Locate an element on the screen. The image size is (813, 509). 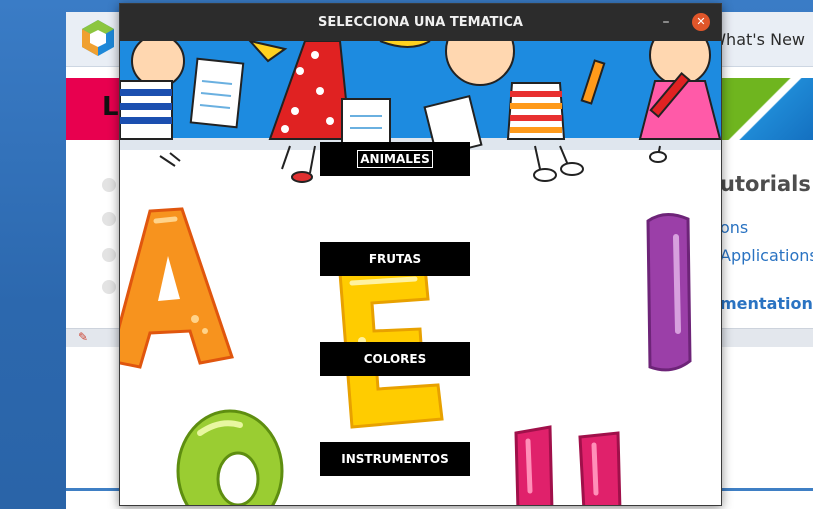
netbeans-logo-icon is located at coordinates (98, 38).